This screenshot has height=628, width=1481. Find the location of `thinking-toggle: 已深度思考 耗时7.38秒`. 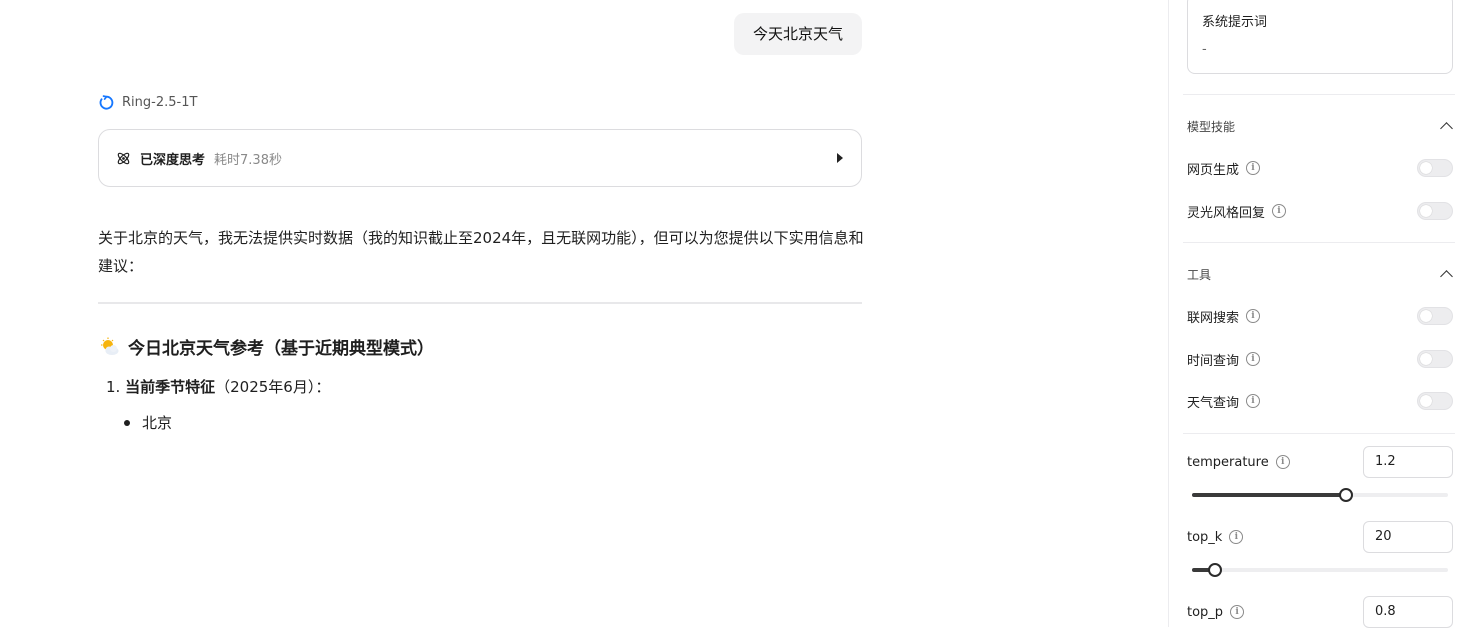

thinking-toggle: 已深度思考 耗时7.38秒 is located at coordinates (480, 158).